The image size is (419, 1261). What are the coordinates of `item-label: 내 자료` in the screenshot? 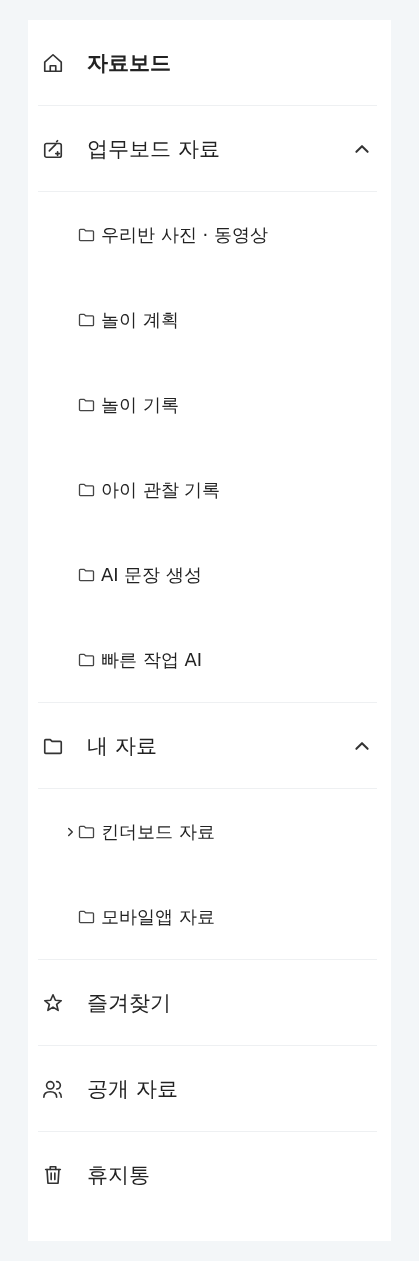 It's located at (122, 746).